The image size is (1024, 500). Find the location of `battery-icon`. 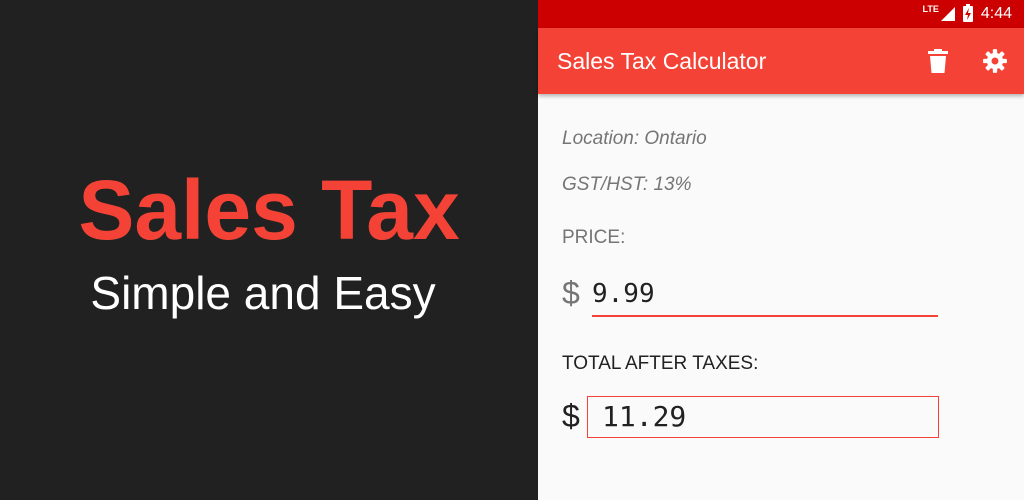

battery-icon is located at coordinates (967, 13).